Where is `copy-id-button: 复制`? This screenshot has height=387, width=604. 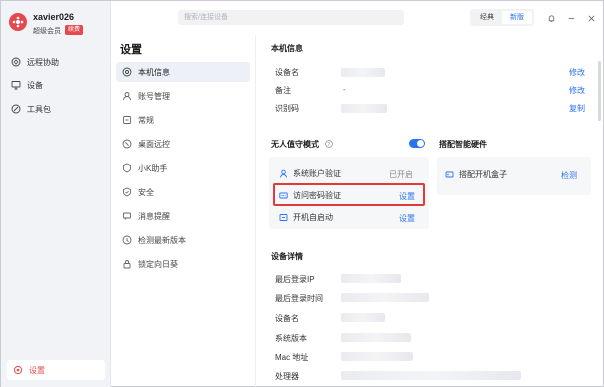 copy-id-button: 复制 is located at coordinates (577, 108).